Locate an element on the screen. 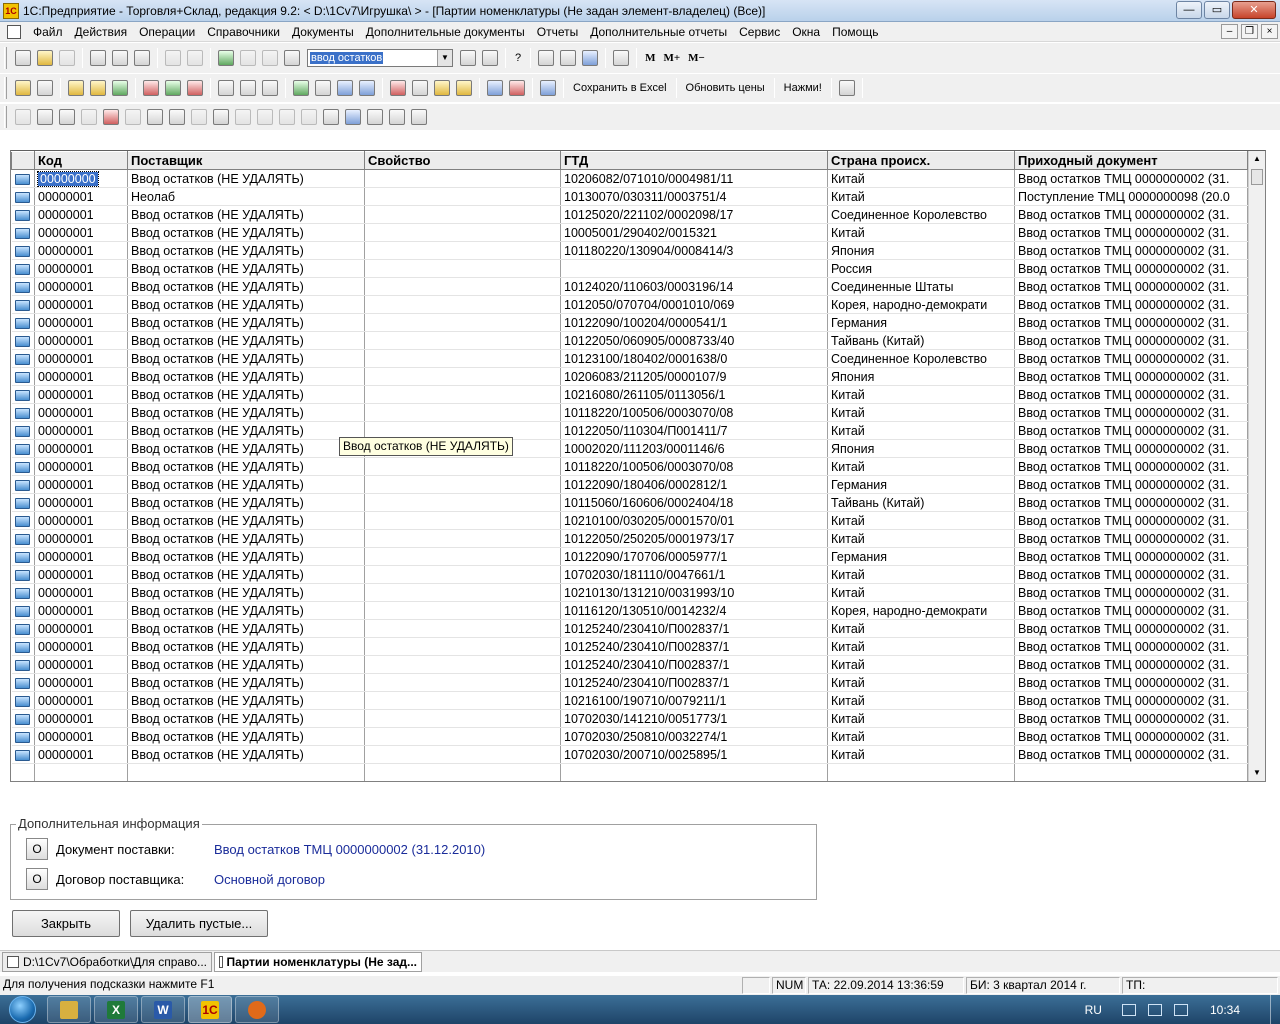  search-value: ввод остатков is located at coordinates (347, 58).